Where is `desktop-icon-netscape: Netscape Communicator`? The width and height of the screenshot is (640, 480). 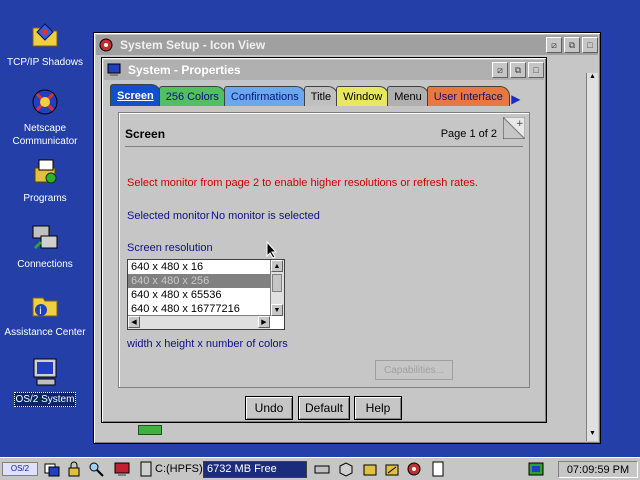 desktop-icon-netscape: Netscape Communicator is located at coordinates (45, 117).